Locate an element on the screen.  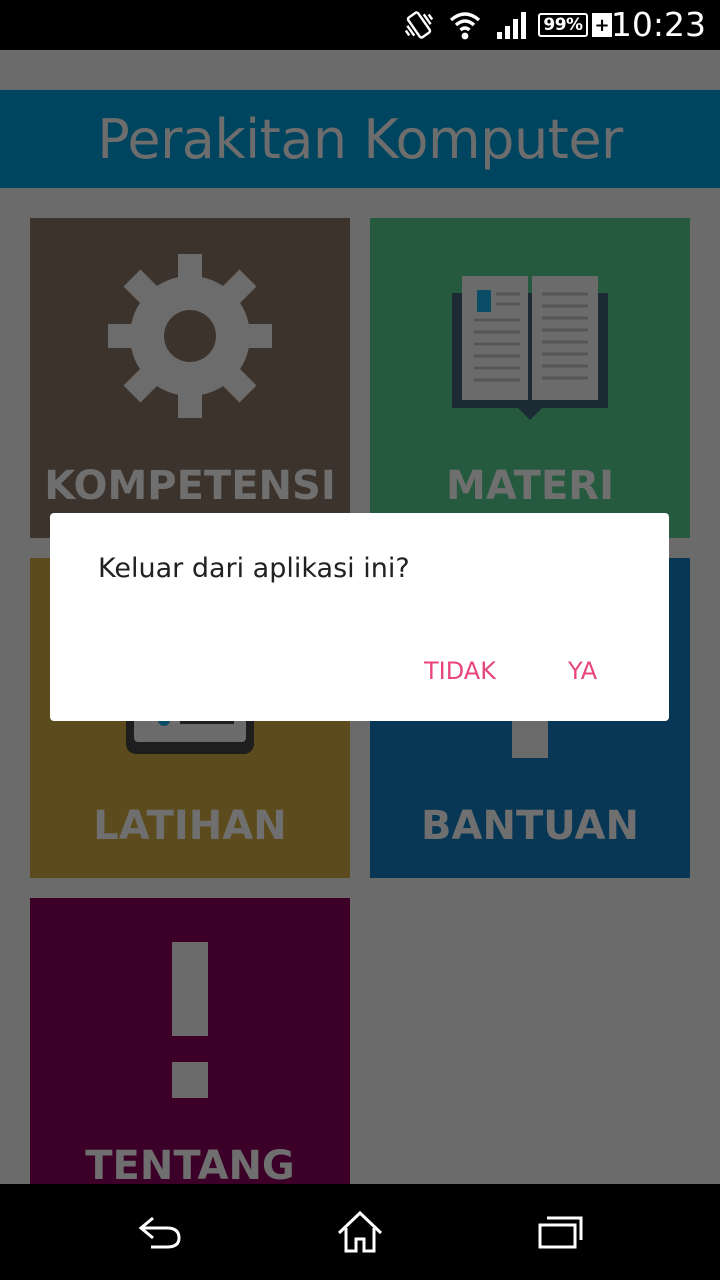
battery-charging-indicator: + is located at coordinates (602, 25).